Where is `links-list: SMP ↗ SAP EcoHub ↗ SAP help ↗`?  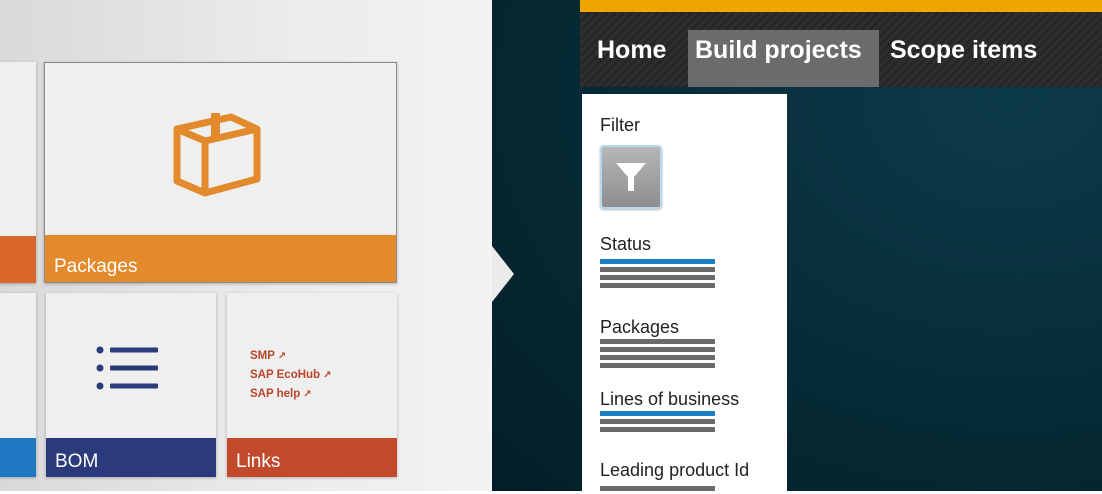 links-list: SMP ↗ SAP EcoHub ↗ SAP help ↗ is located at coordinates (290, 375).